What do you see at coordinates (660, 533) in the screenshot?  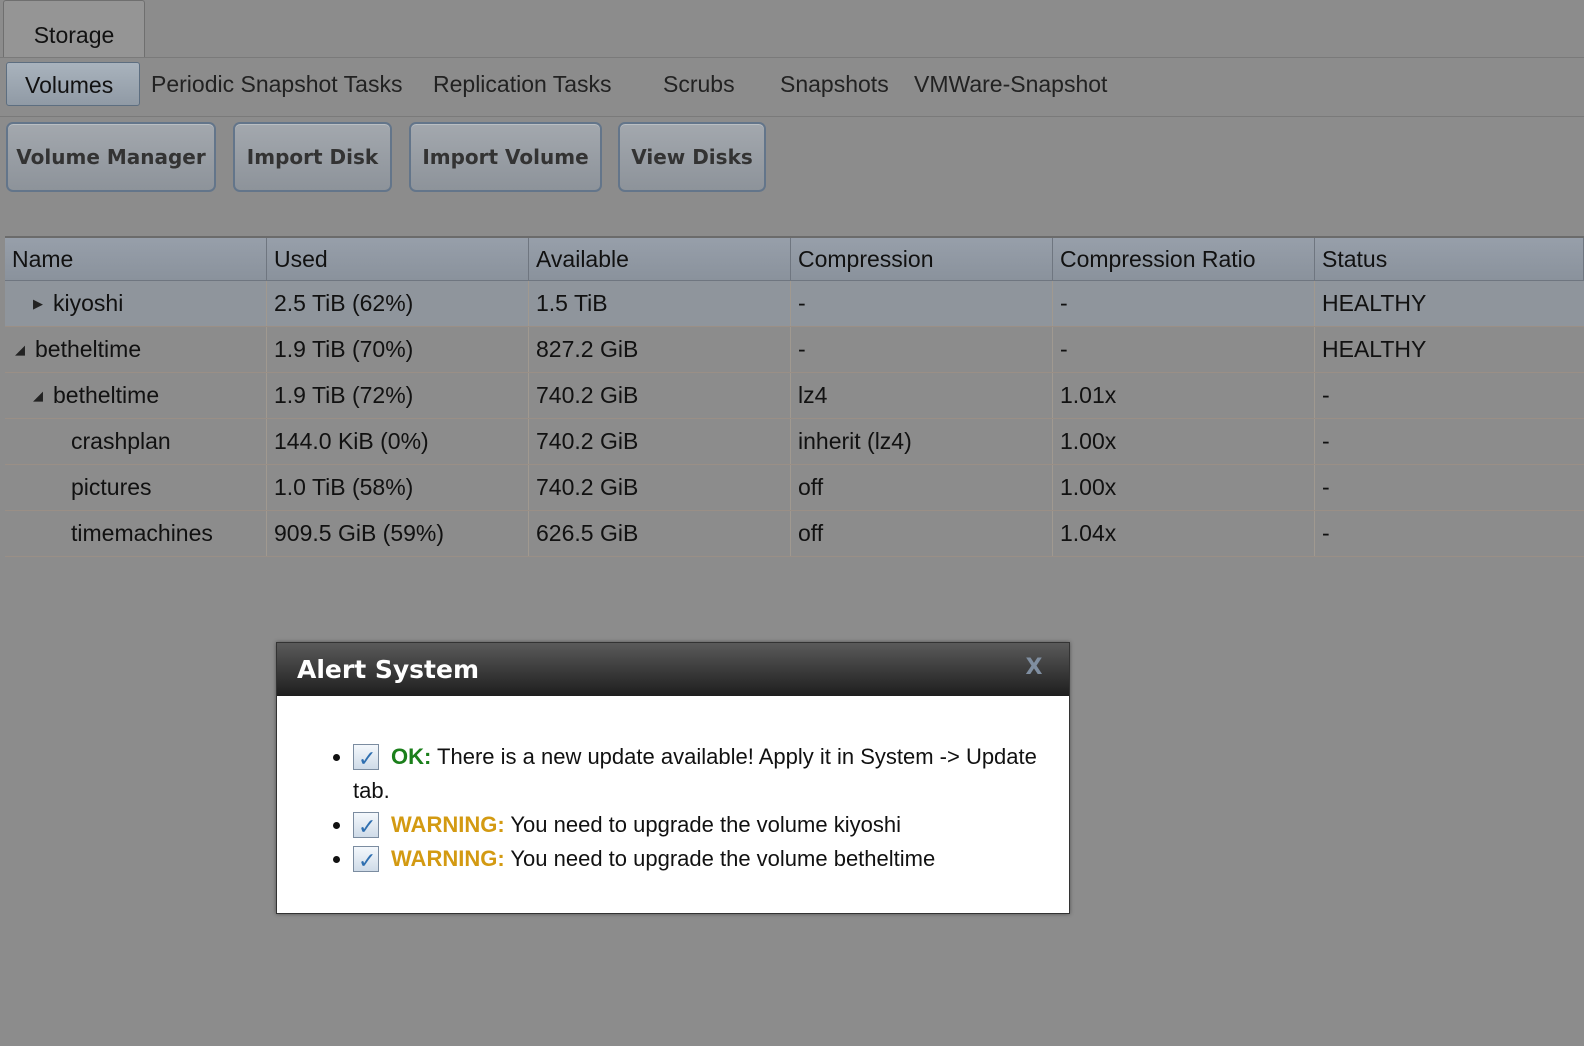 I see `cell-available: 626.5 GiB` at bounding box center [660, 533].